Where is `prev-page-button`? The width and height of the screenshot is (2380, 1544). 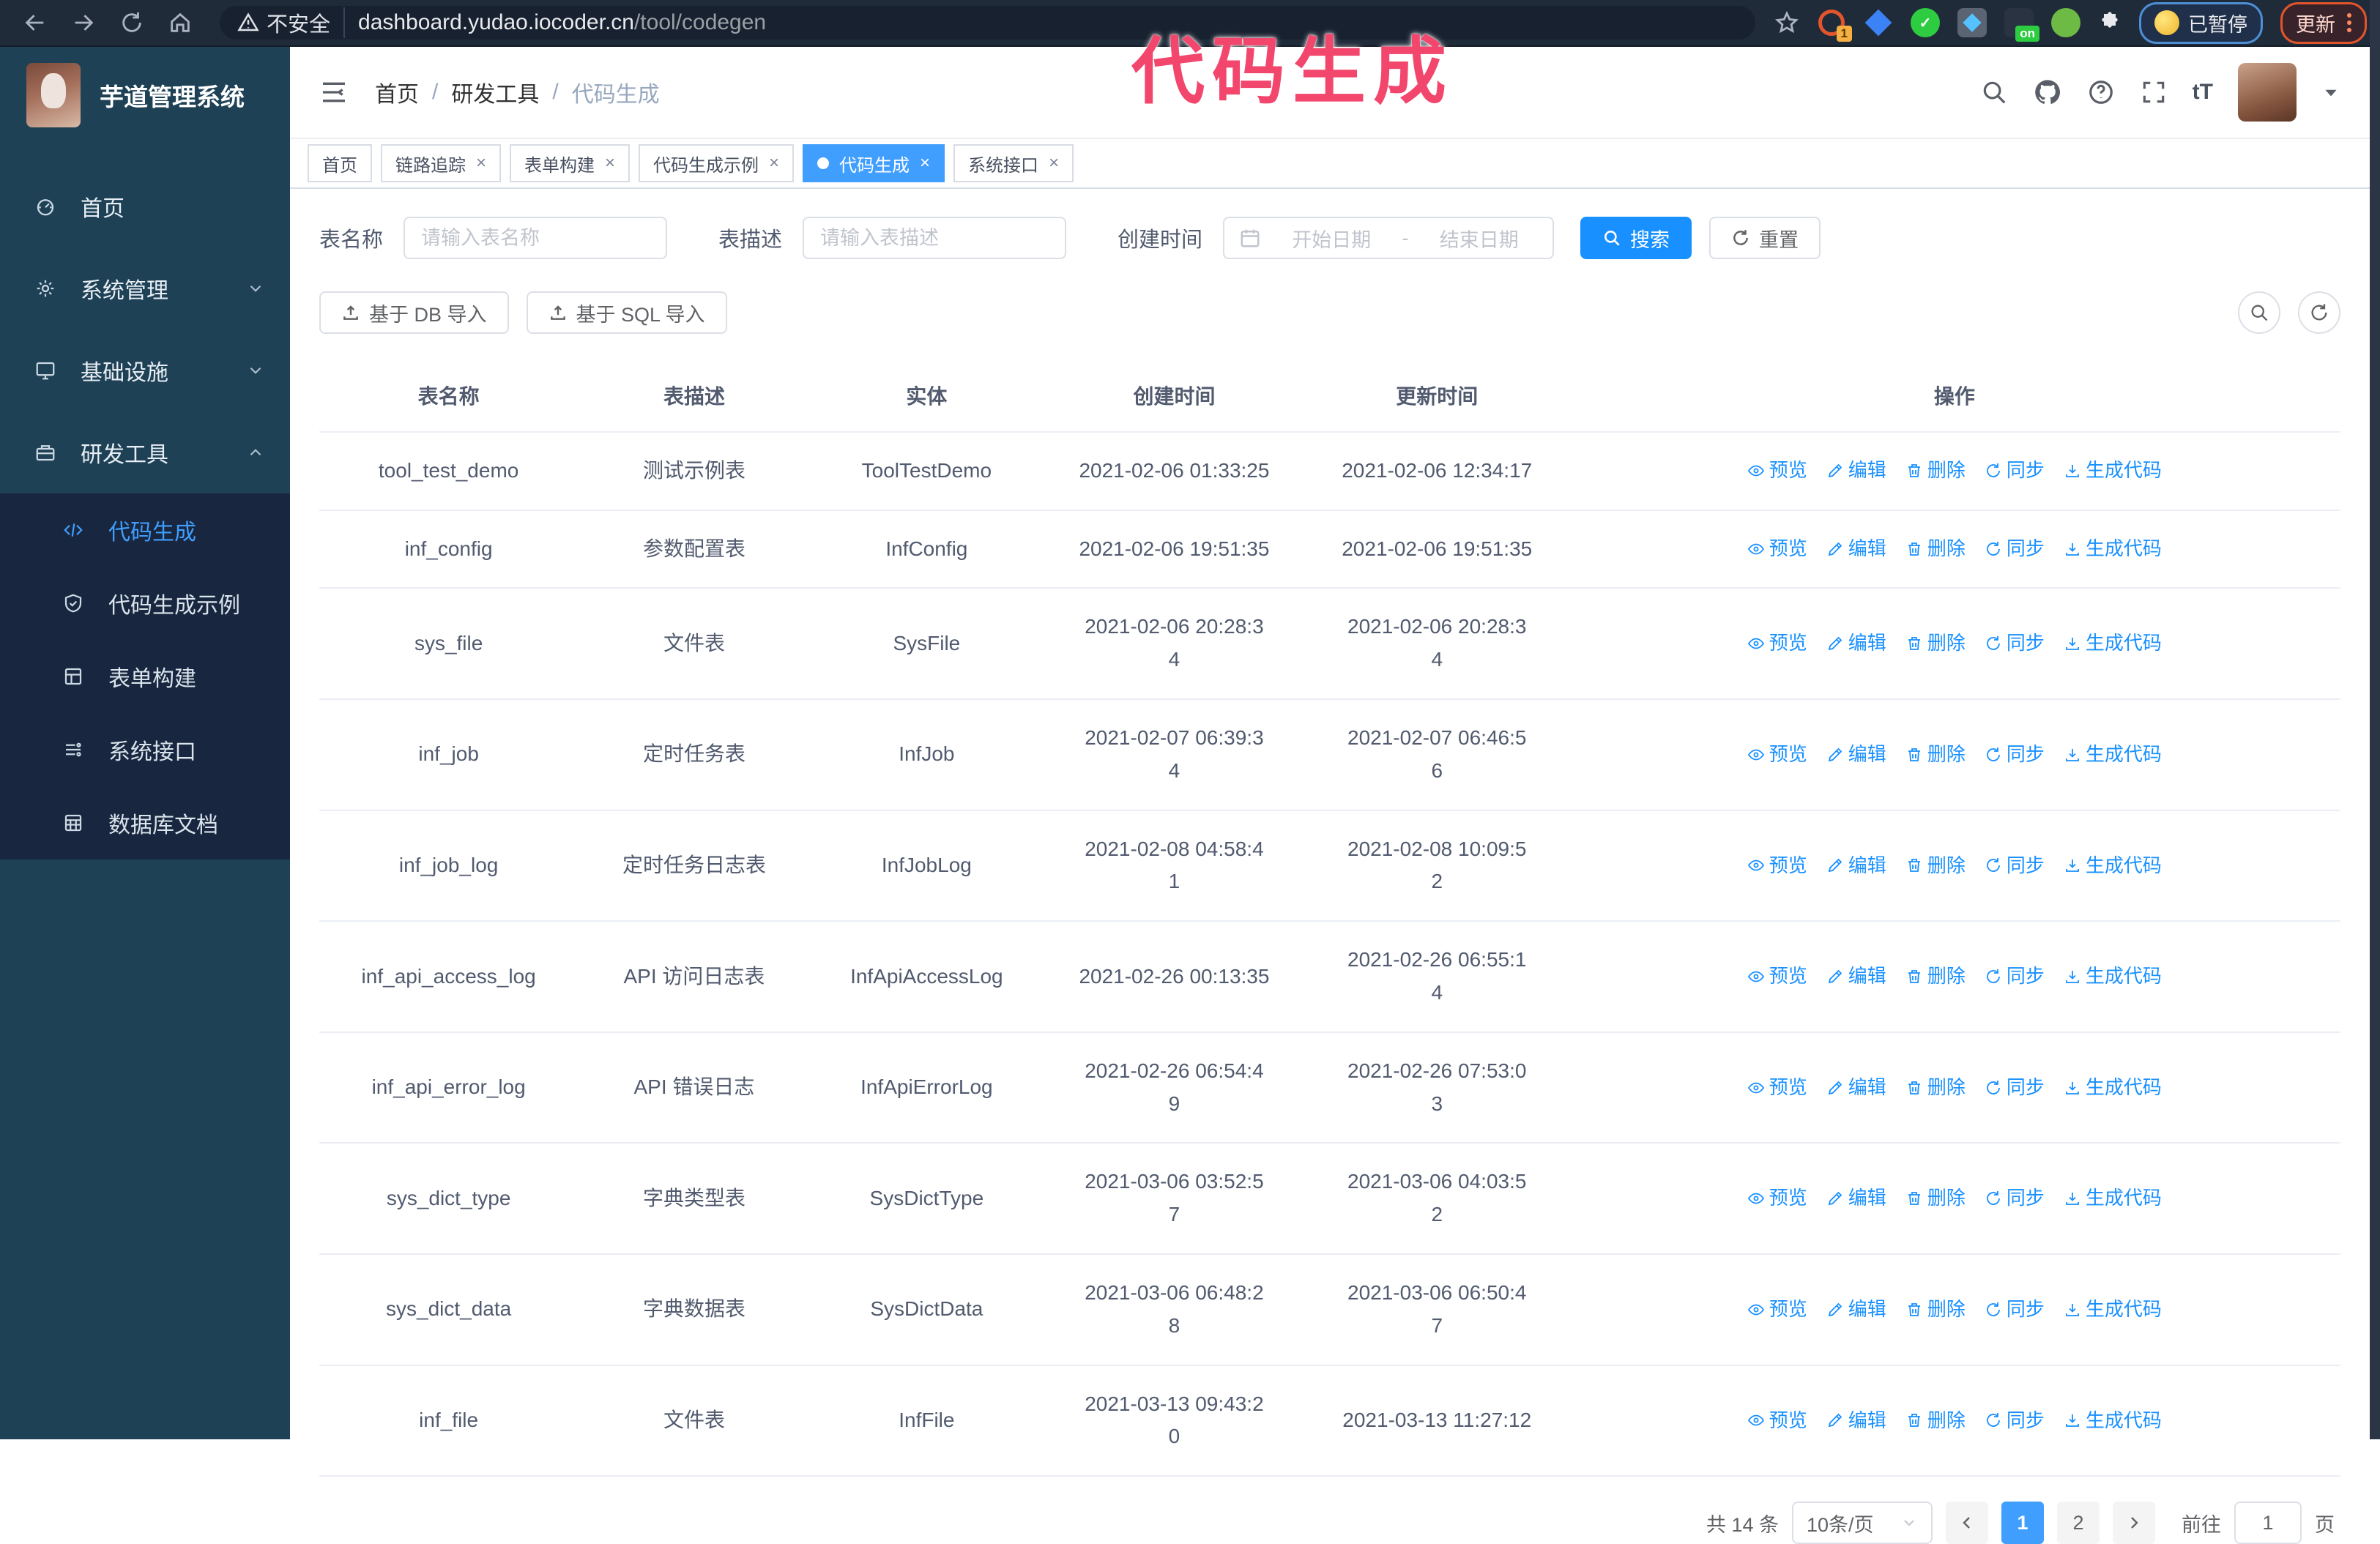
prev-page-button is located at coordinates (1967, 1523).